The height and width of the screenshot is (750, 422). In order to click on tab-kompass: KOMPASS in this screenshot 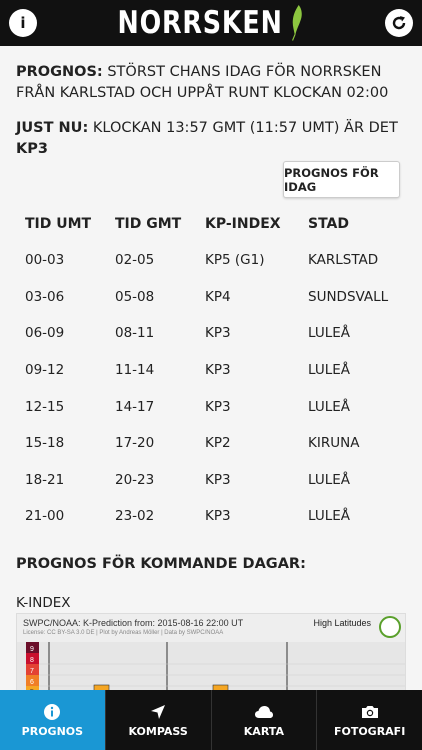, I will do `click(159, 720)`.